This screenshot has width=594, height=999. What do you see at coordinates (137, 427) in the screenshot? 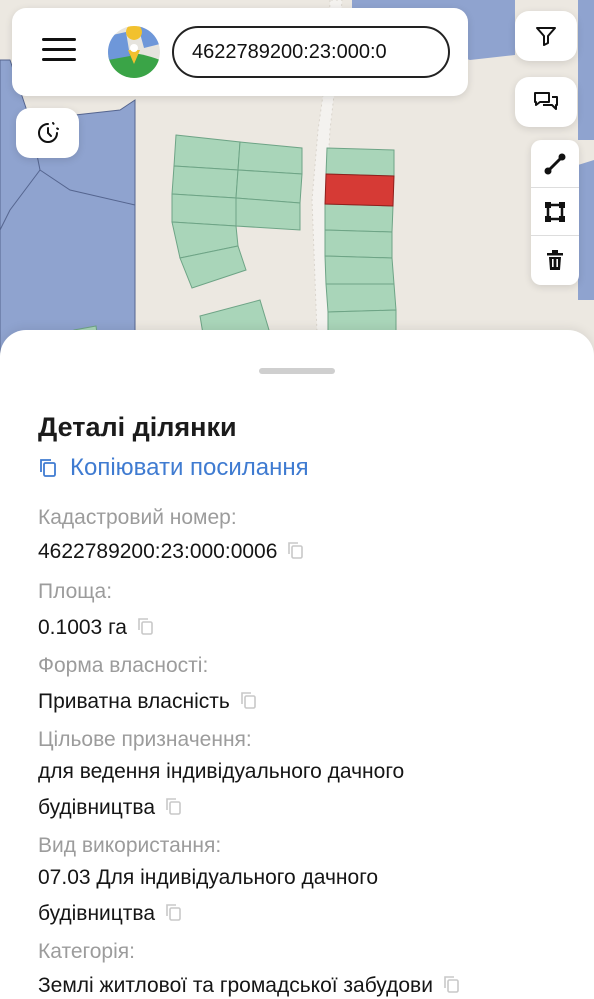
I see `sheet-title: Деталі ділянки` at bounding box center [137, 427].